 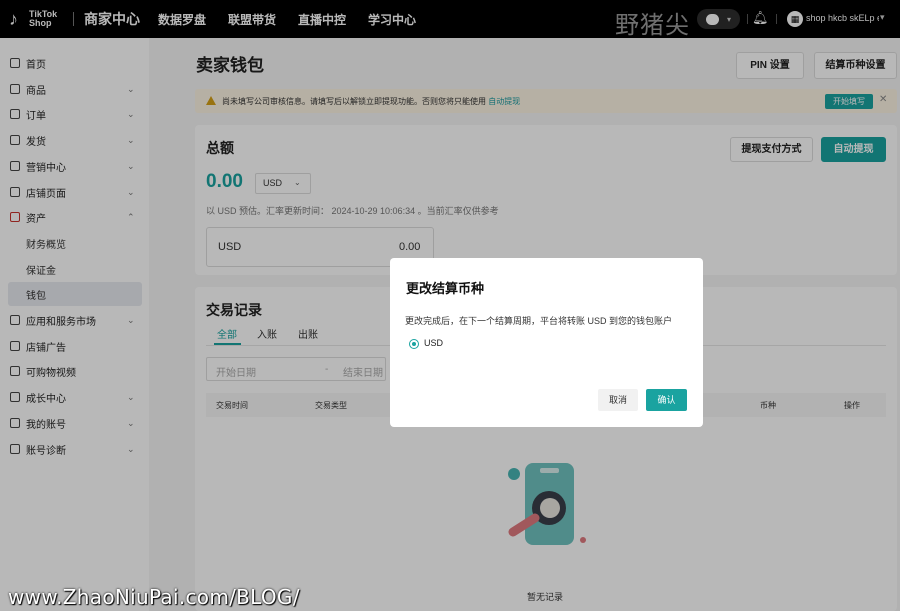 What do you see at coordinates (445, 288) in the screenshot?
I see `dialog-title: 更改结算币种` at bounding box center [445, 288].